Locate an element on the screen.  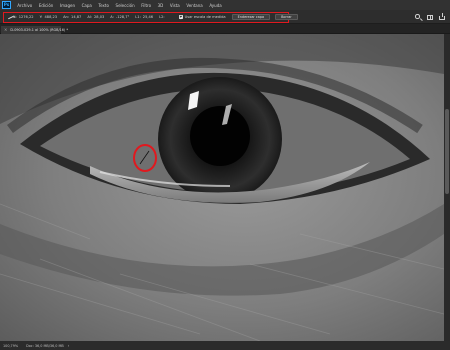
options-right-icons is located at coordinates (428, 17).